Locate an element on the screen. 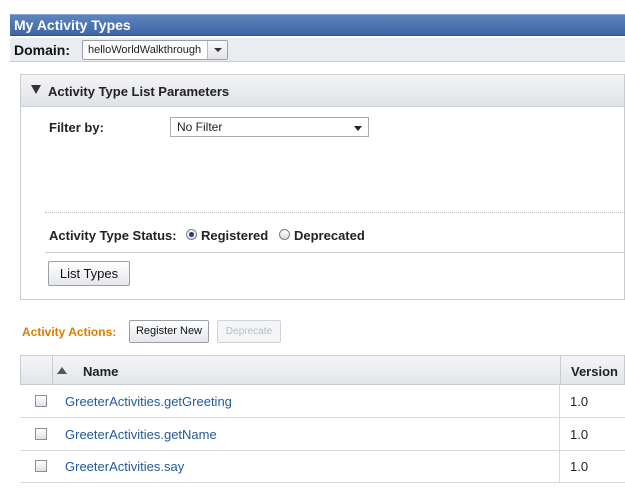  status-label: Activity Type Status: is located at coordinates (113, 235).